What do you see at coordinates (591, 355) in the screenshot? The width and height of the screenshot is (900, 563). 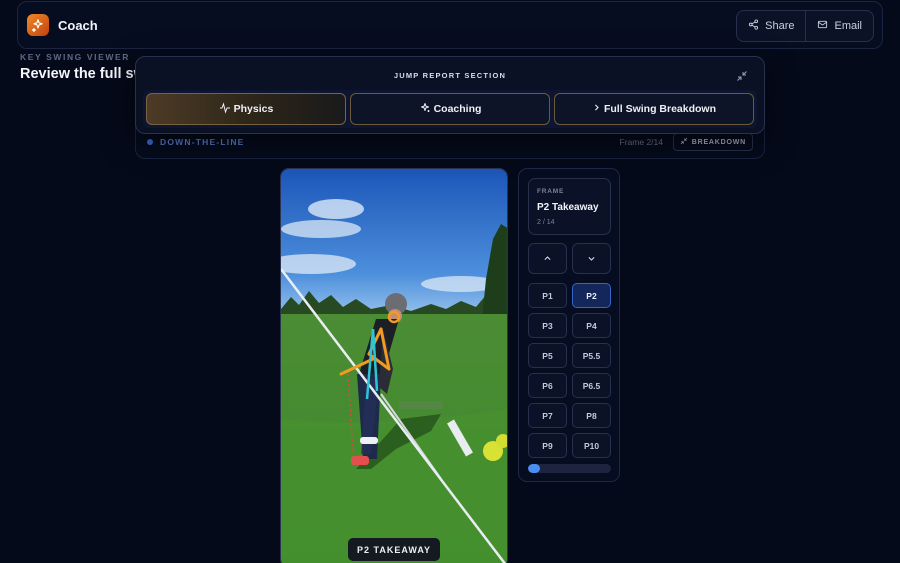 I see `position-button-p5-5: P5.5` at bounding box center [591, 355].